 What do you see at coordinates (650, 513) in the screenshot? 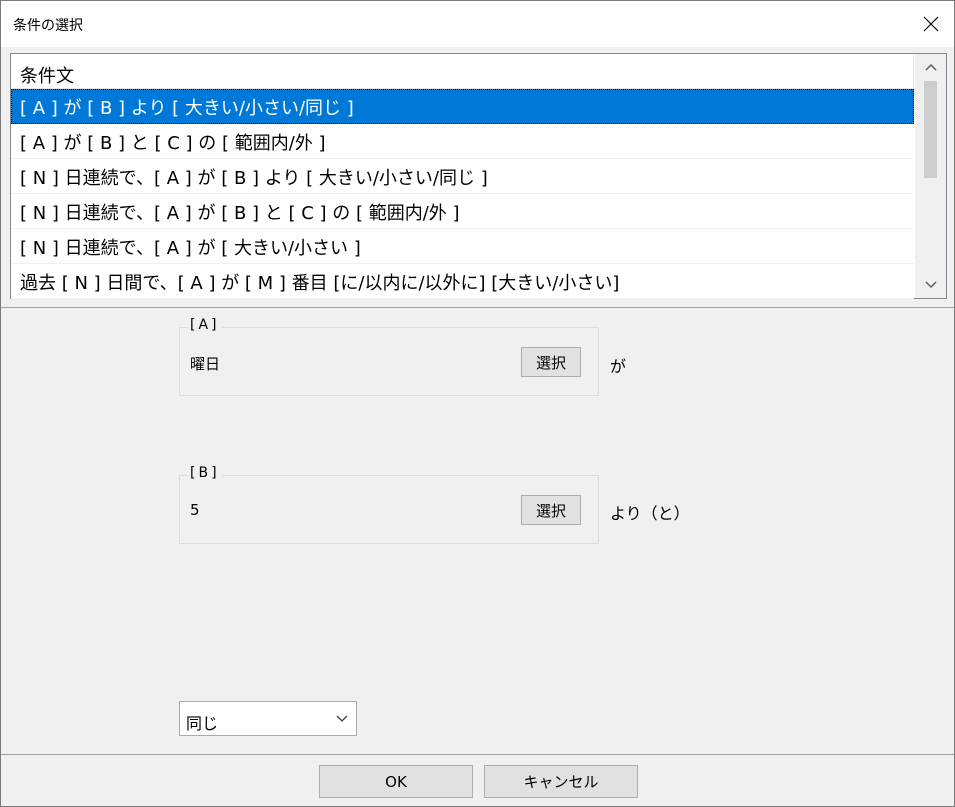
I see `param-b-suffix: より（と）` at bounding box center [650, 513].